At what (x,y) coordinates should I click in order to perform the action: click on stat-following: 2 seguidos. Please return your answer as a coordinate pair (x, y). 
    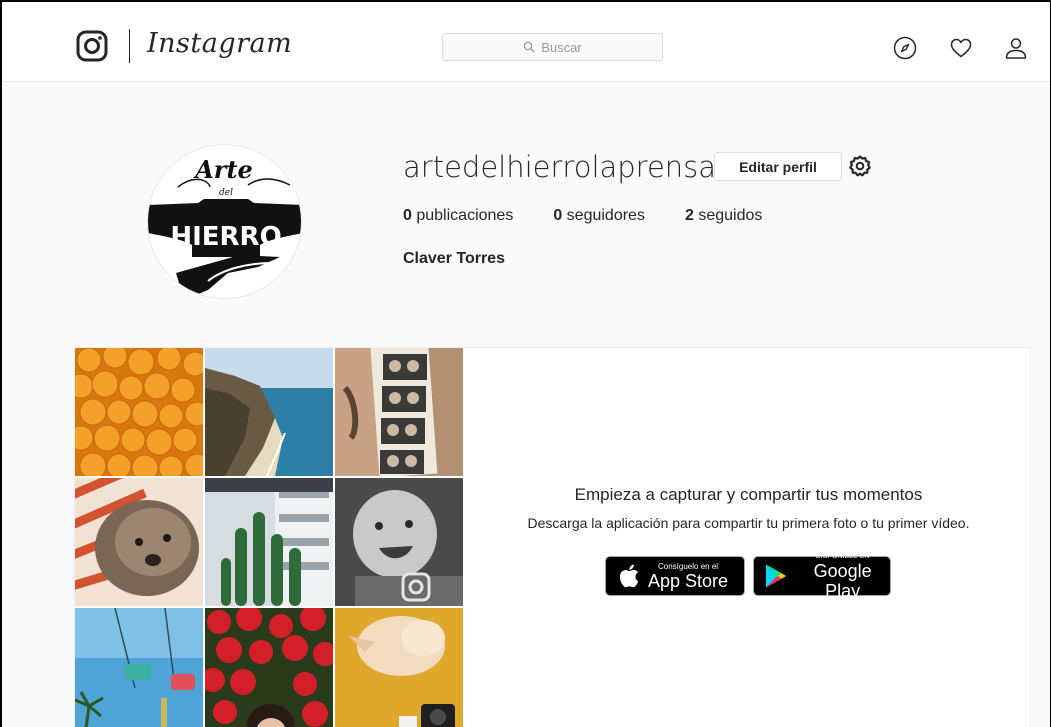
    Looking at the image, I should click on (723, 216).